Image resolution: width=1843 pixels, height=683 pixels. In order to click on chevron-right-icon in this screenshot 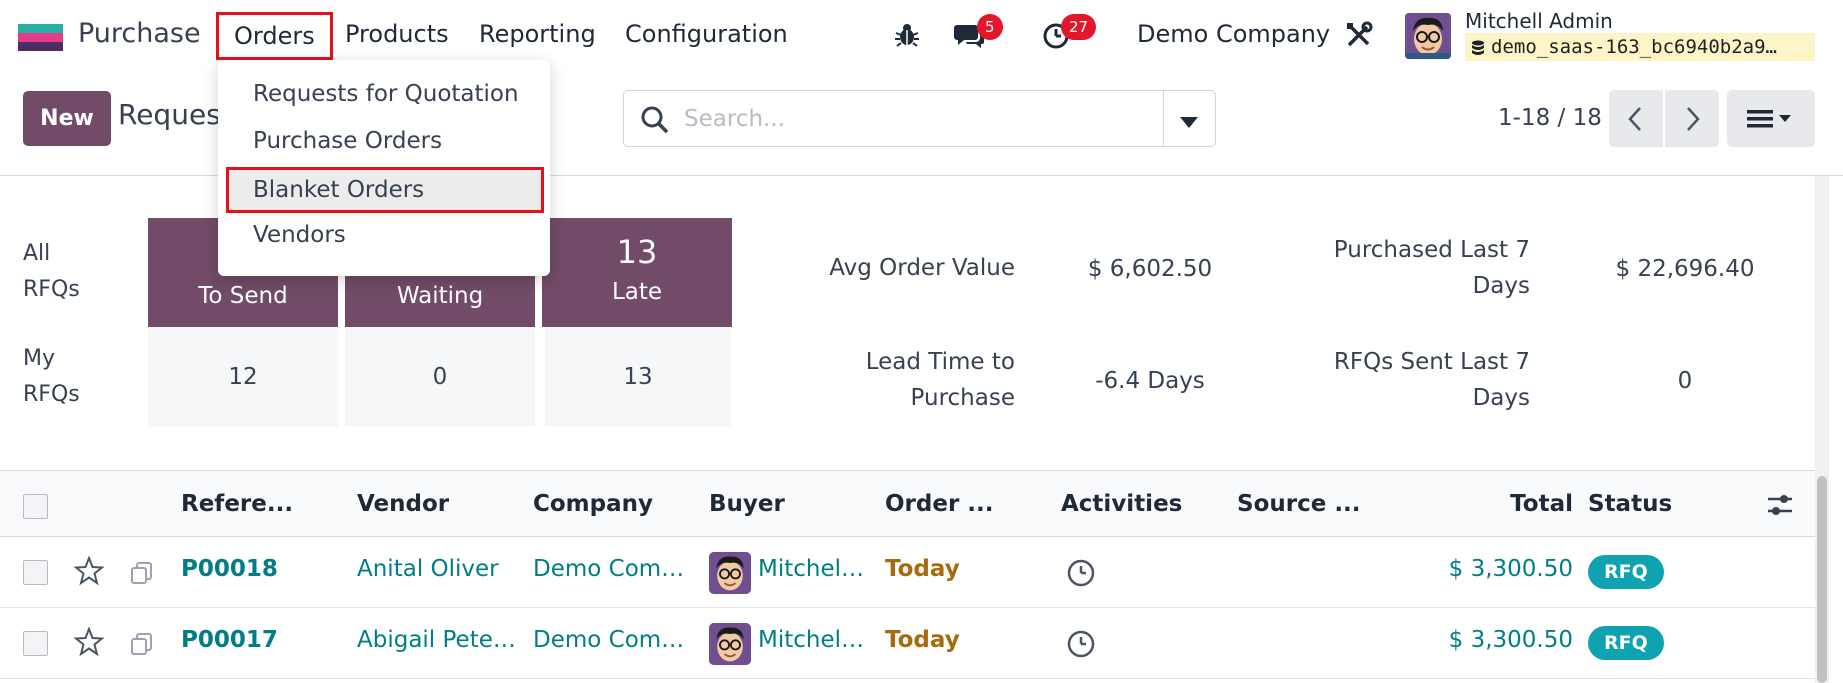, I will do `click(1693, 121)`.